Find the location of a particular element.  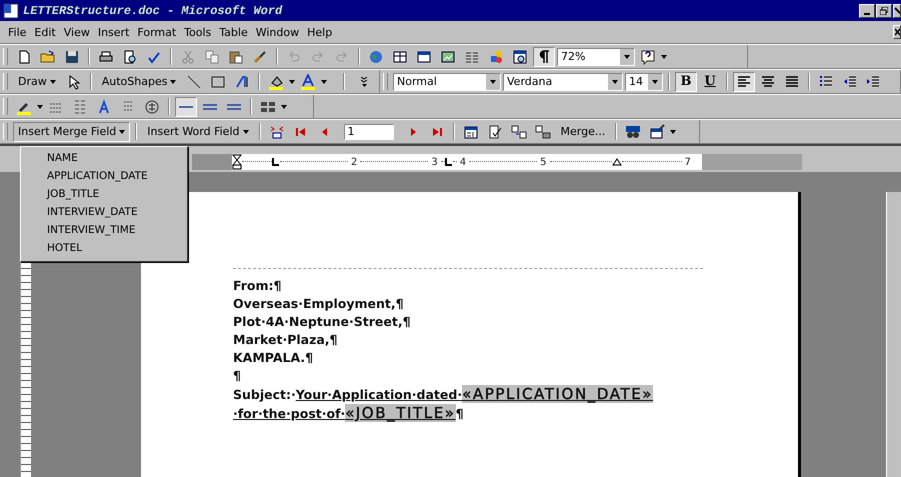

merge-field-menu-item: INTERVIEW_DATE is located at coordinates (104, 213).